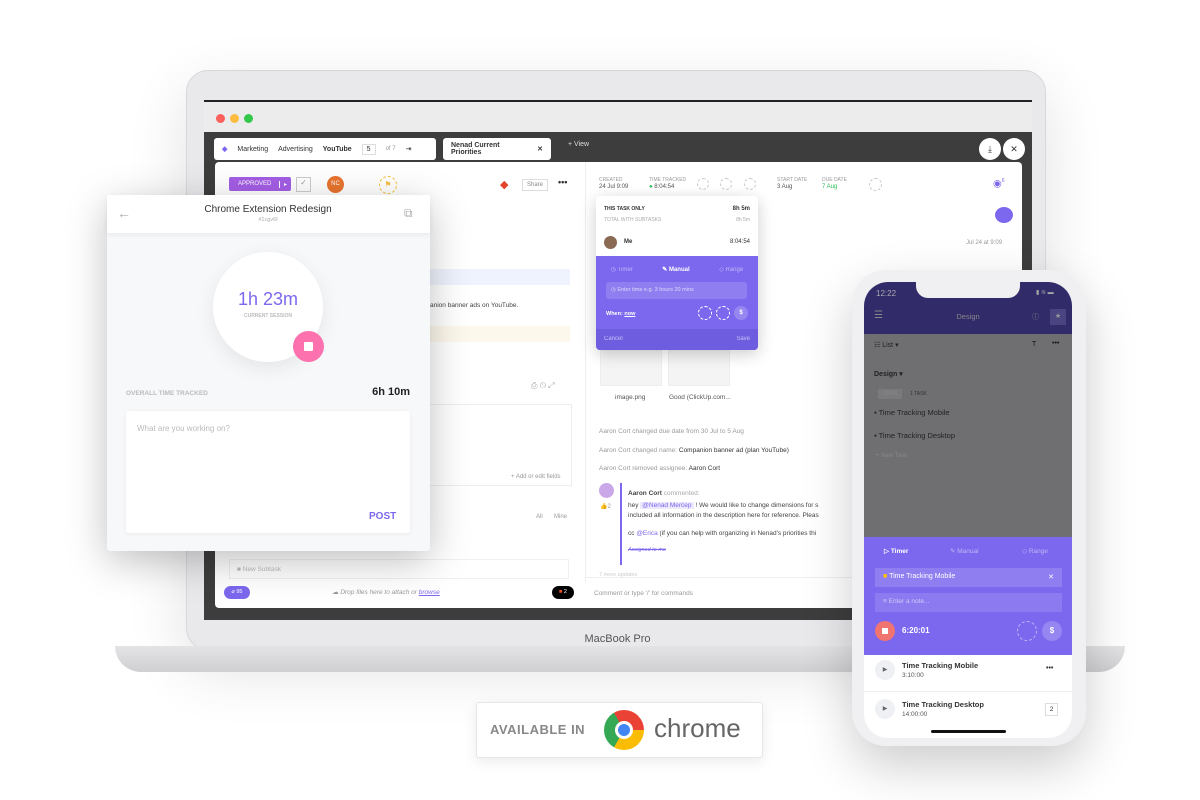 The width and height of the screenshot is (1200, 800). What do you see at coordinates (585, 372) in the screenshot?
I see `divider` at bounding box center [585, 372].